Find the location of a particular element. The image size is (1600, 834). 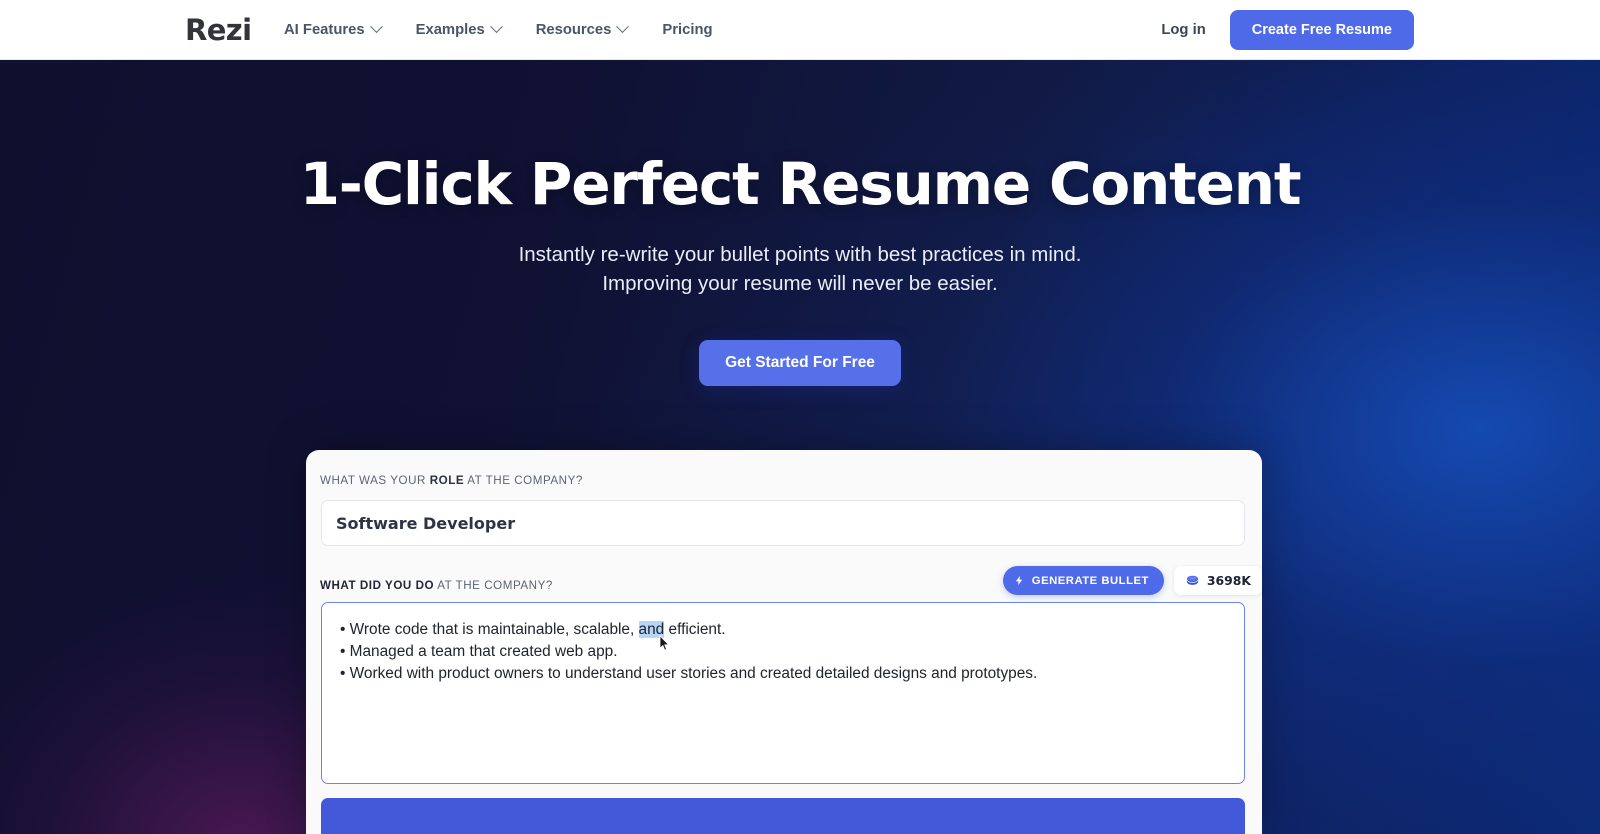

credits-value: 3698K is located at coordinates (1228, 580).